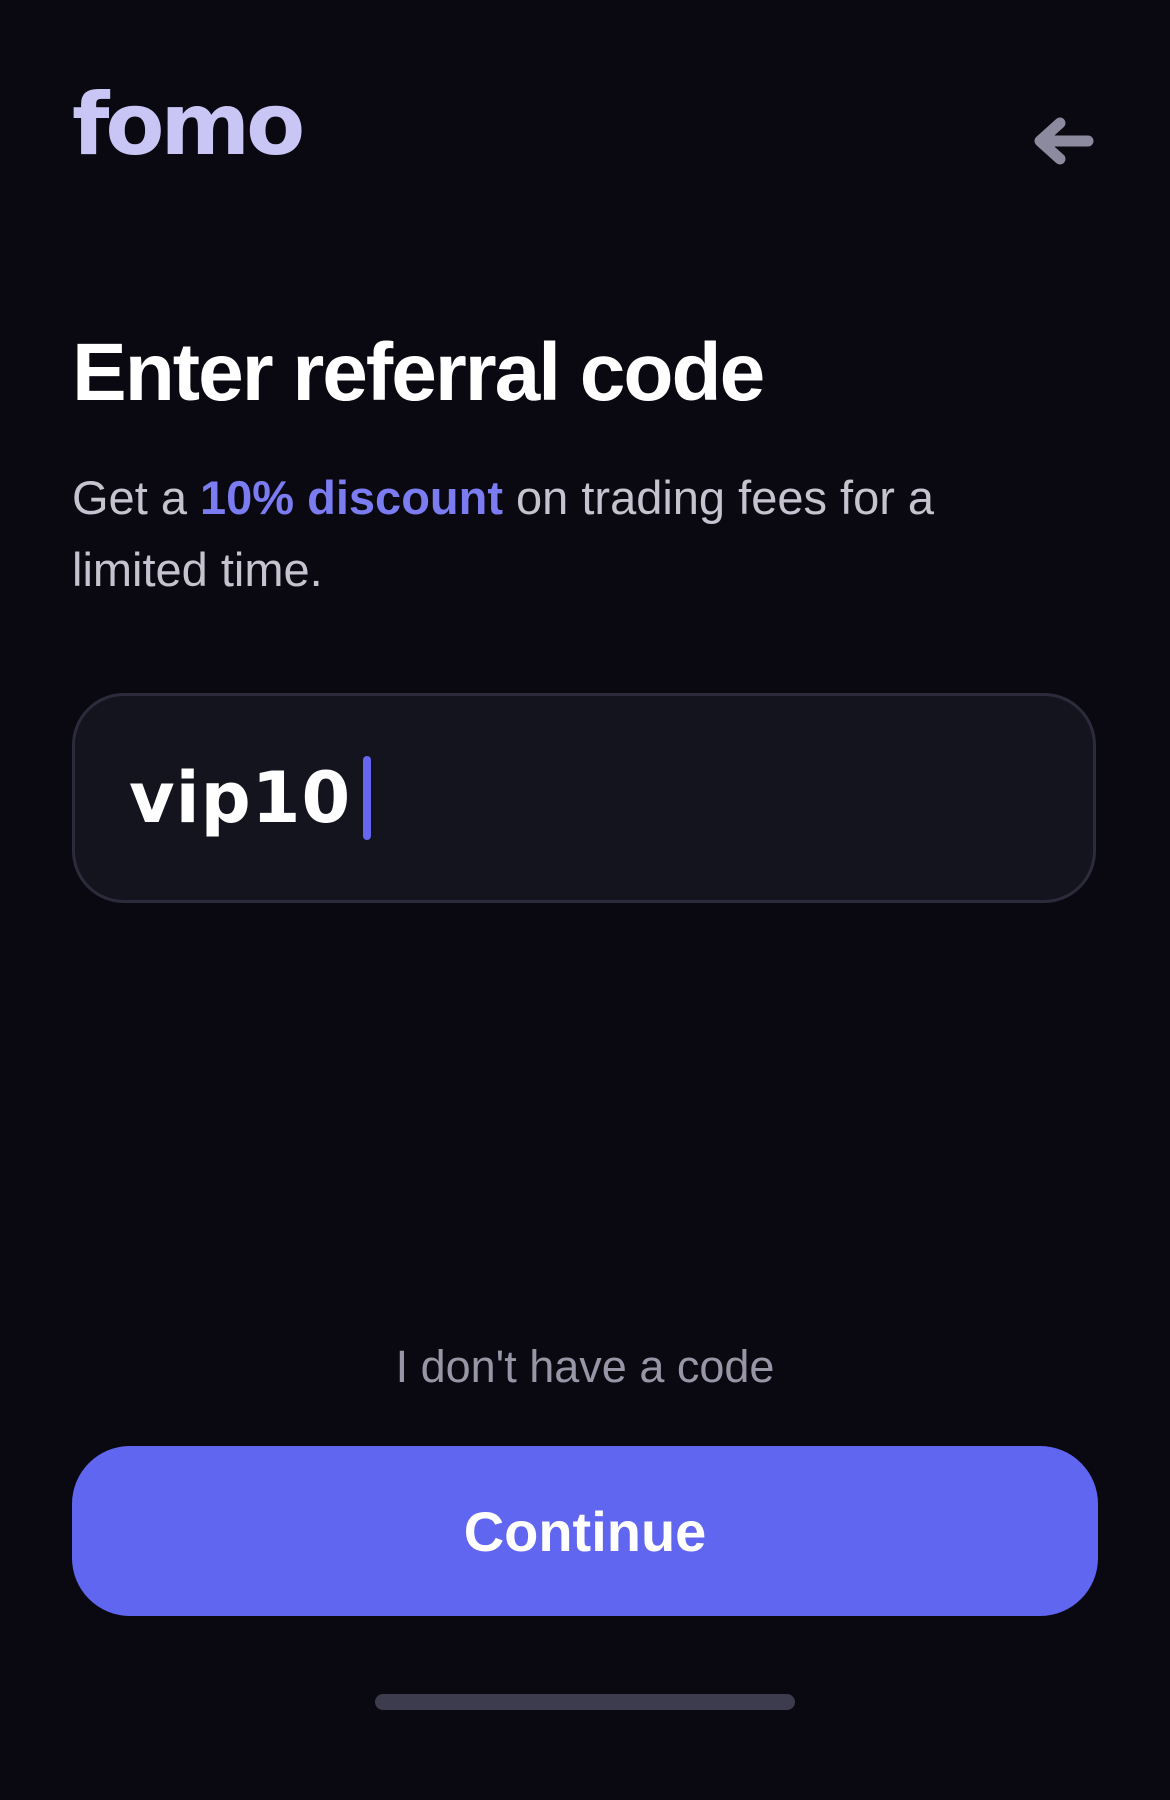 The height and width of the screenshot is (1800, 1170). I want to click on subtitle-prefix: Get a, so click(136, 497).